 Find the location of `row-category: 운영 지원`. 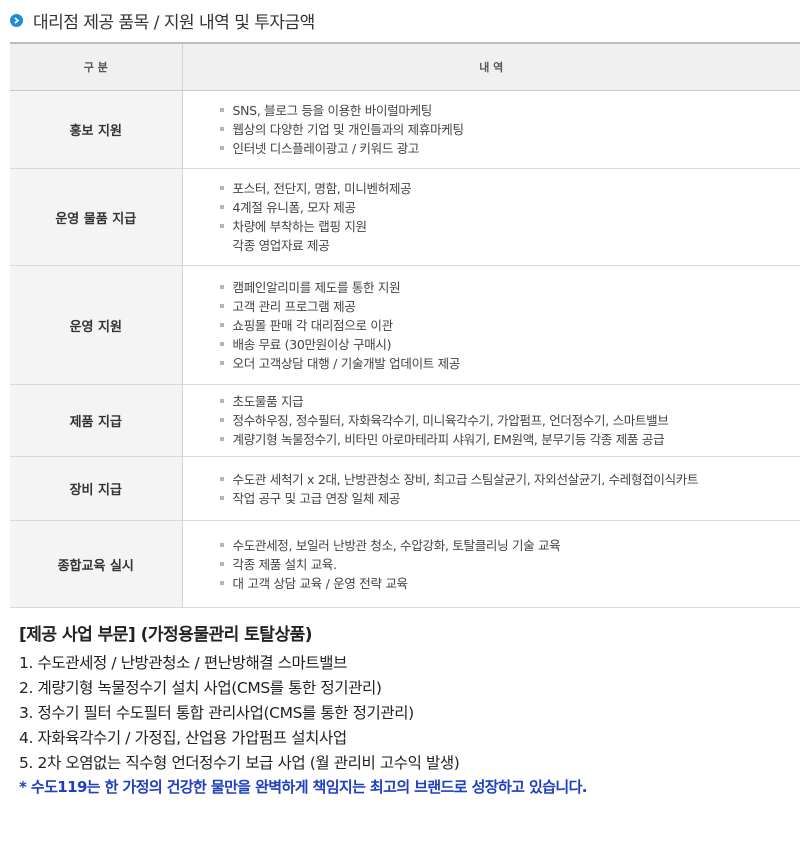

row-category: 운영 지원 is located at coordinates (96, 325).